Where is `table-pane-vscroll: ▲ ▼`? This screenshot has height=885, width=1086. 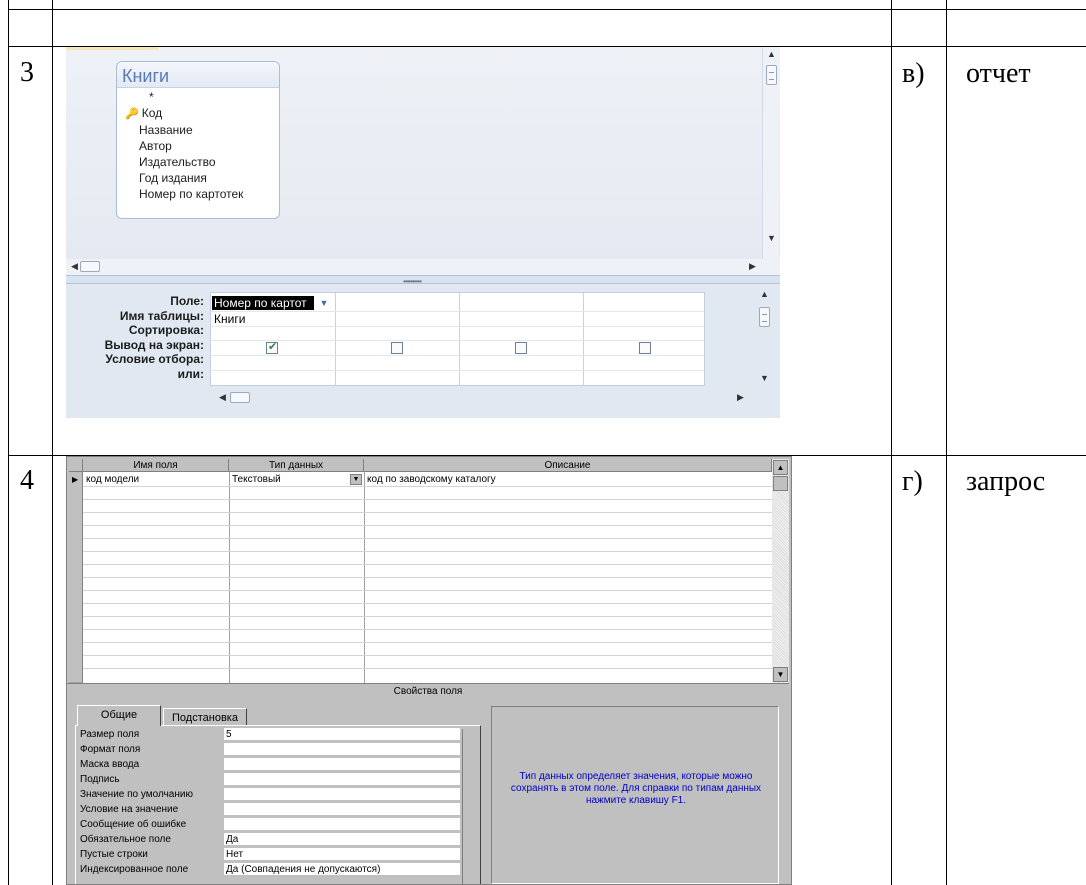 table-pane-vscroll: ▲ ▼ is located at coordinates (770, 154).